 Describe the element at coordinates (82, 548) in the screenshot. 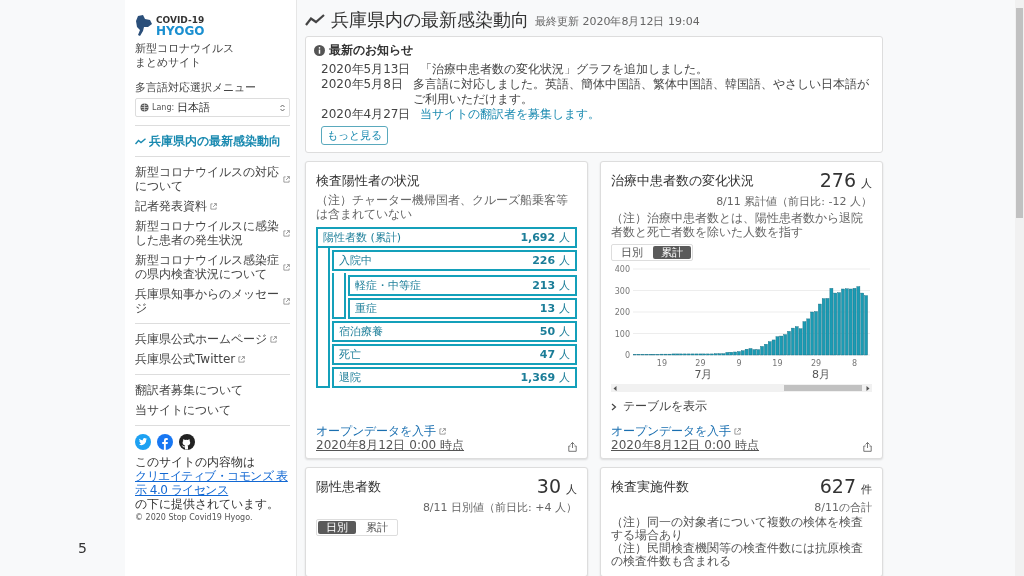

I see `page-number: 5` at that location.